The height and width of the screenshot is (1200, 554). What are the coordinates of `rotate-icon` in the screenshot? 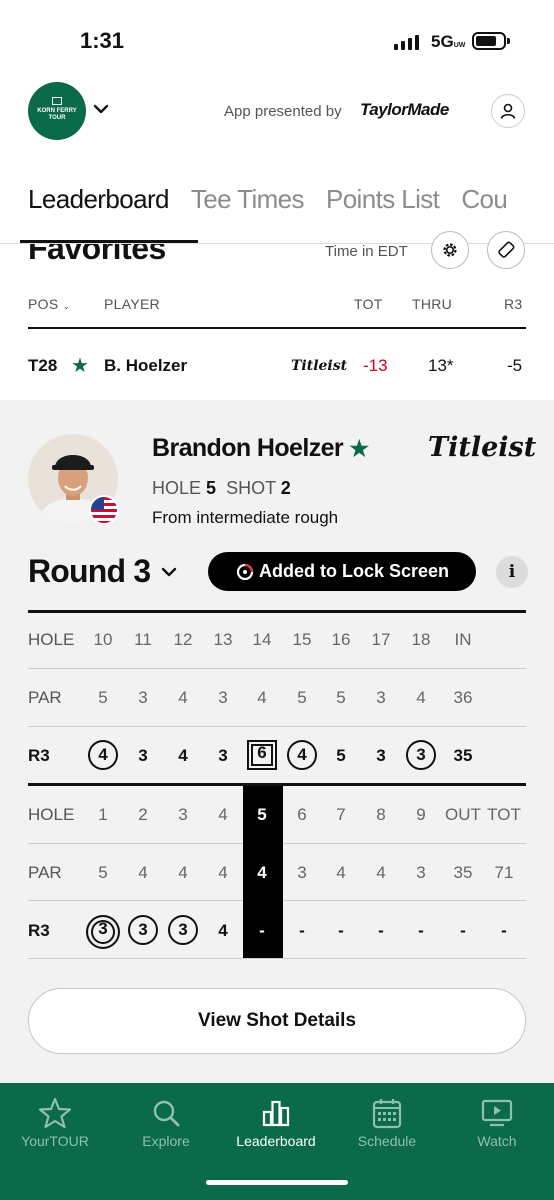 It's located at (506, 249).